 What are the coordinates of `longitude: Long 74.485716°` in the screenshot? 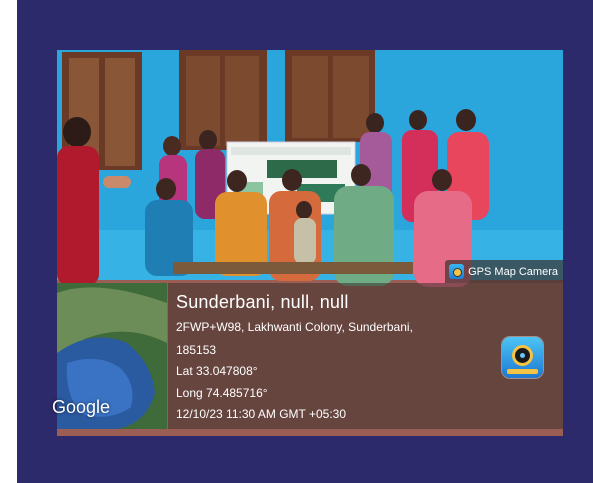 It's located at (222, 393).